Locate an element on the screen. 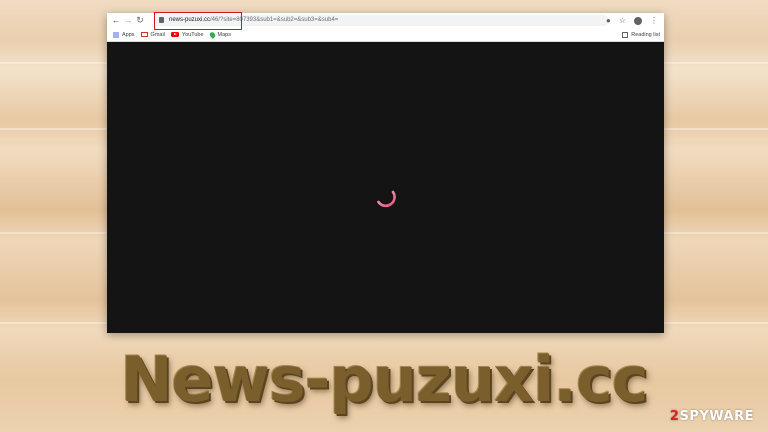 The width and height of the screenshot is (768, 432). bookmark-maps: Maps is located at coordinates (219, 34).